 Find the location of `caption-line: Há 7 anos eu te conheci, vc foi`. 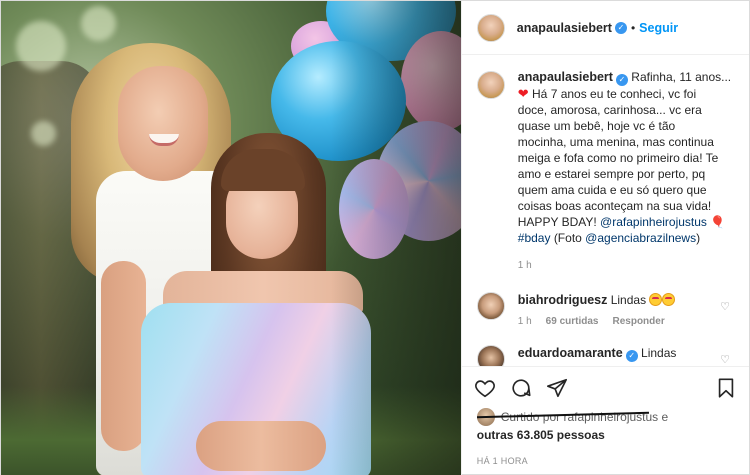

caption-line: Há 7 anos eu te conheci, vc foi is located at coordinates (614, 94).